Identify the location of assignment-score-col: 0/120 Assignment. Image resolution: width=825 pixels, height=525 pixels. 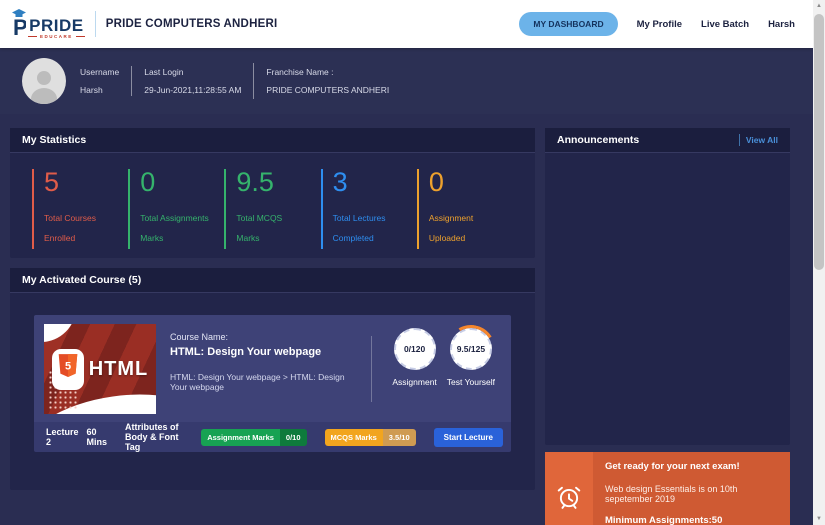
(414, 371).